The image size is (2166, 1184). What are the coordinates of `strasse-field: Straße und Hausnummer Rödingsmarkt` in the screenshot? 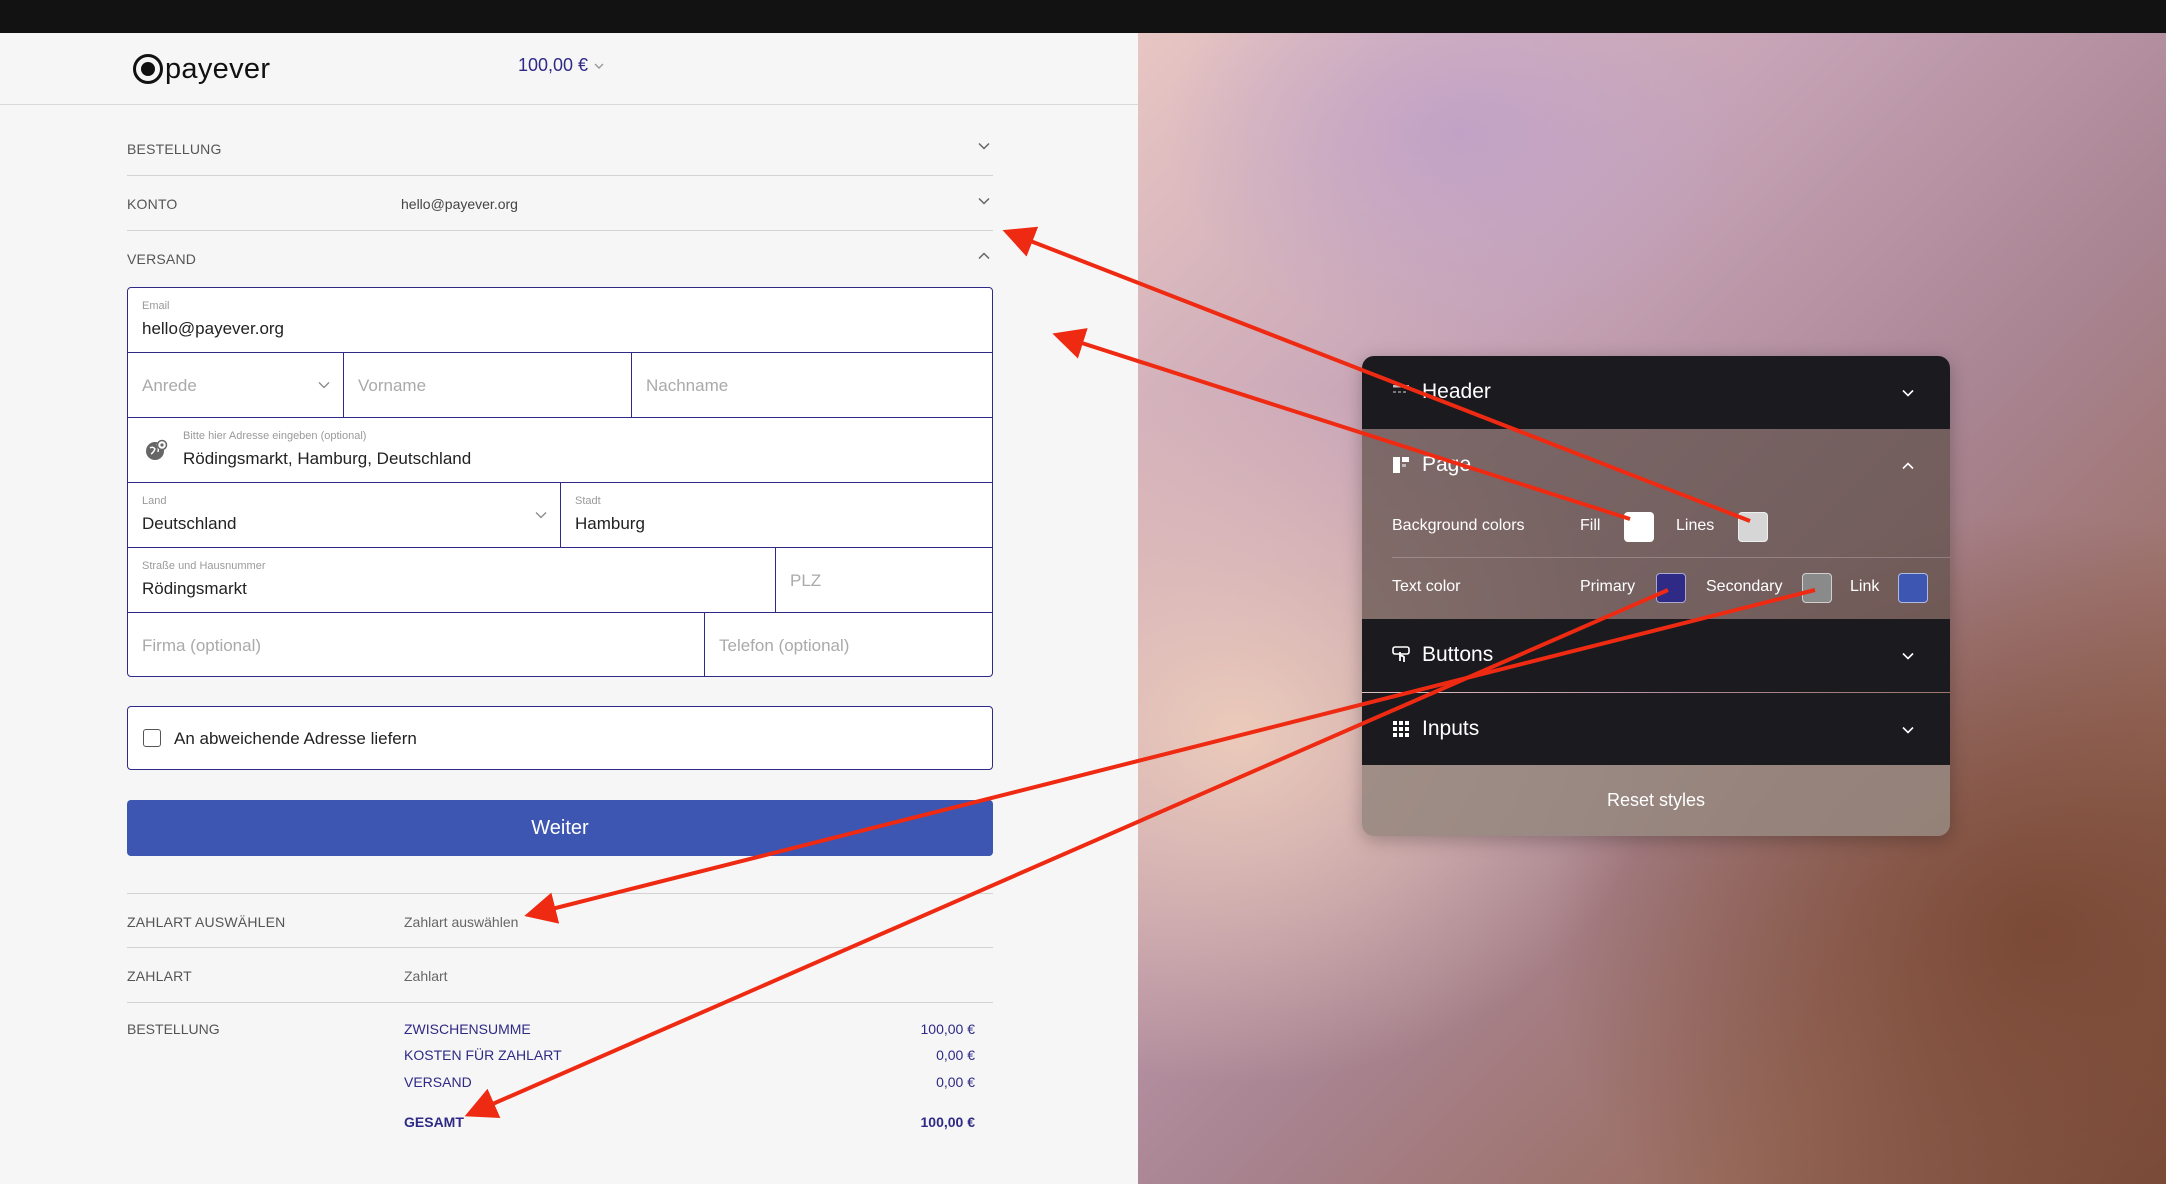 It's located at (452, 580).